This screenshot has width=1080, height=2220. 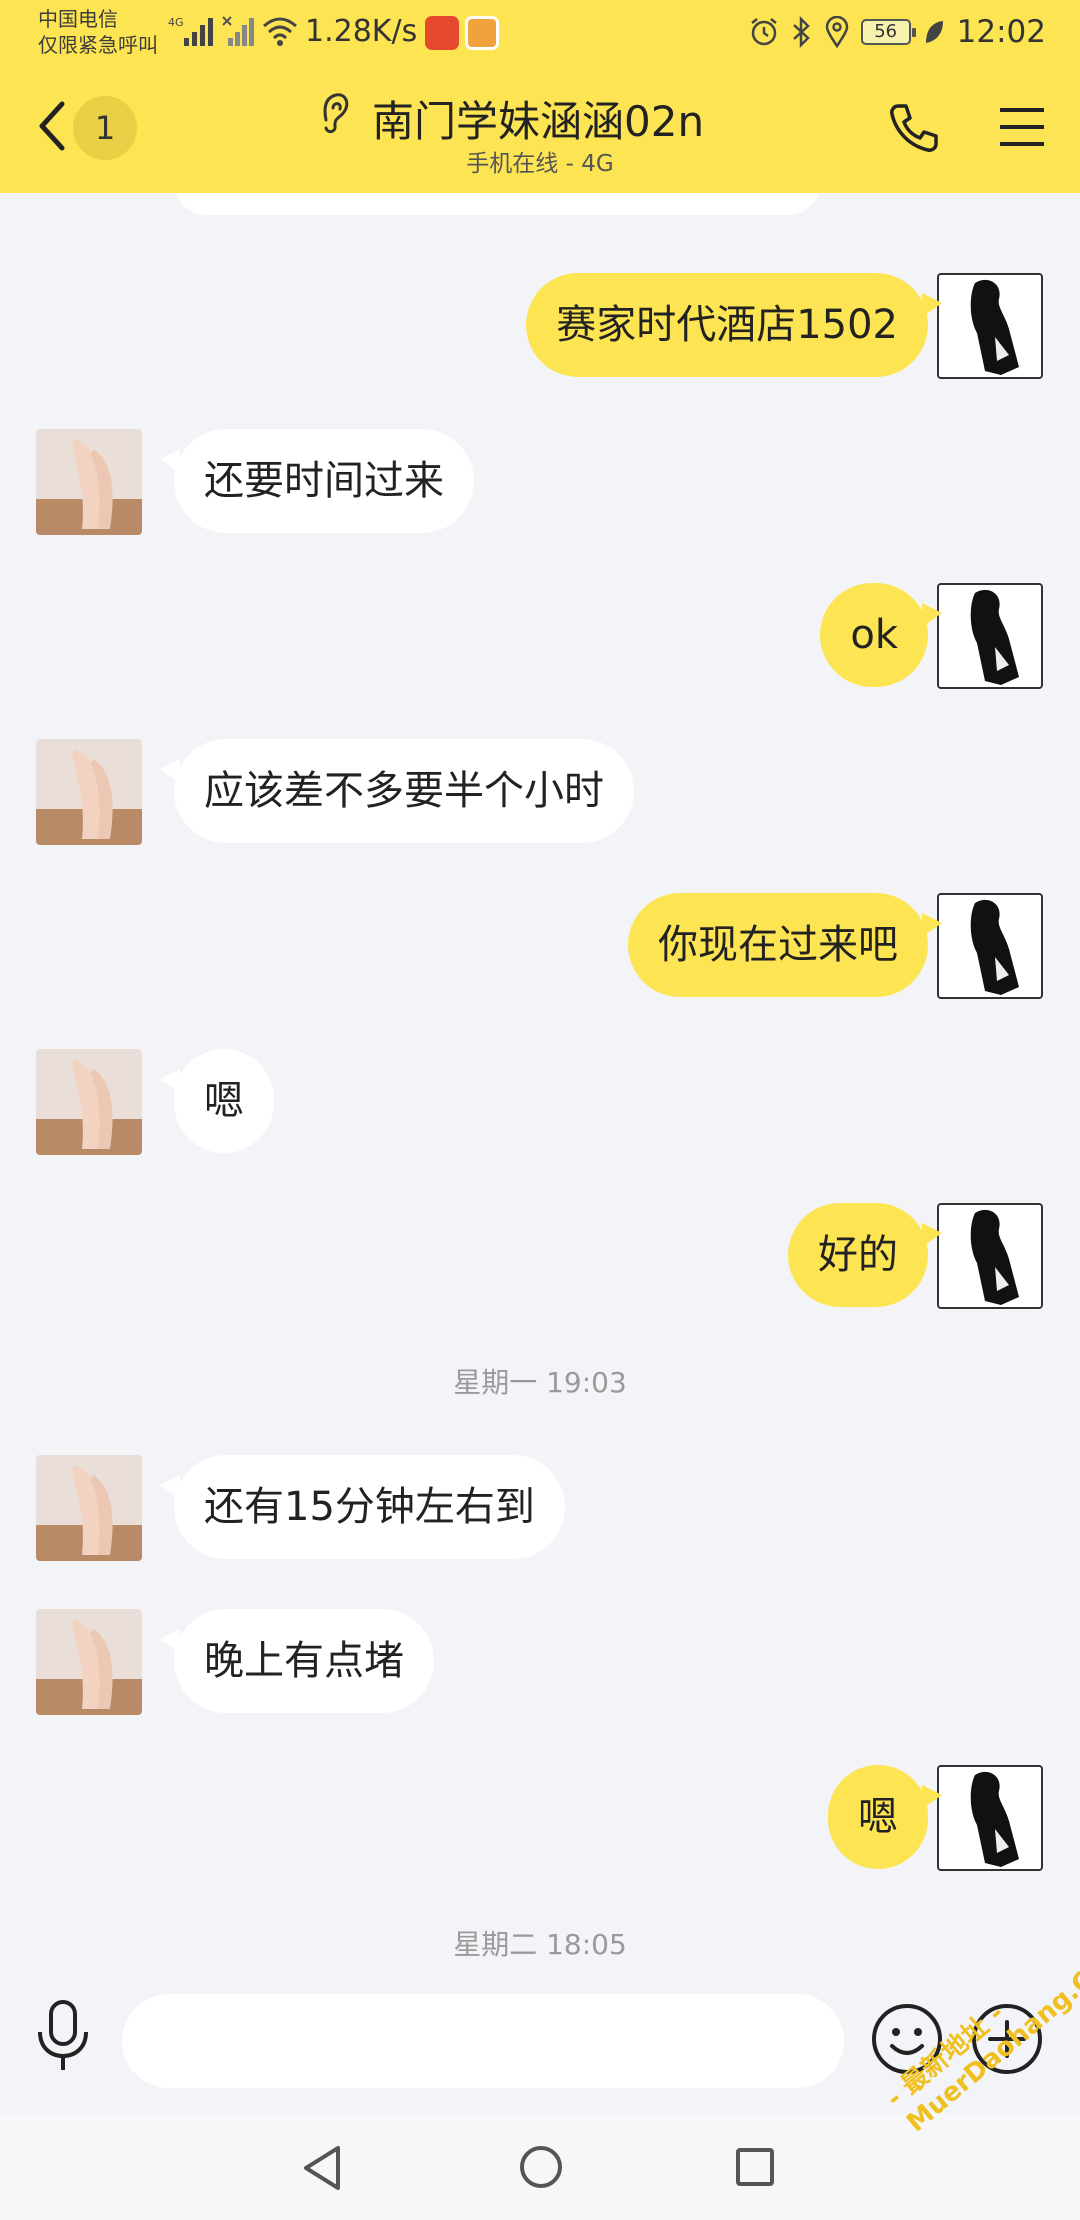 What do you see at coordinates (335, 113) in the screenshot?
I see `ear-icon` at bounding box center [335, 113].